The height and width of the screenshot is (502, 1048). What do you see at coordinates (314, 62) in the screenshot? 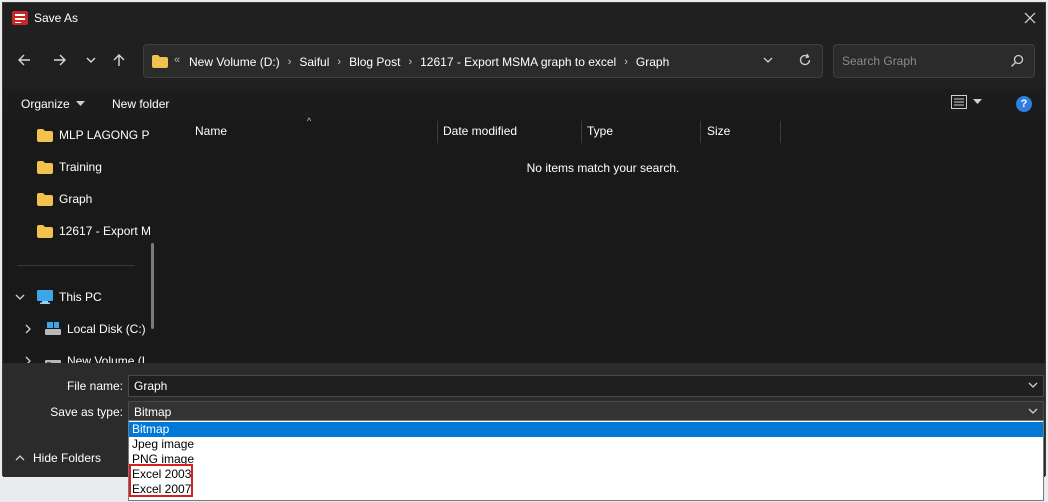
I see `breadcrumb-item: Saiful` at bounding box center [314, 62].